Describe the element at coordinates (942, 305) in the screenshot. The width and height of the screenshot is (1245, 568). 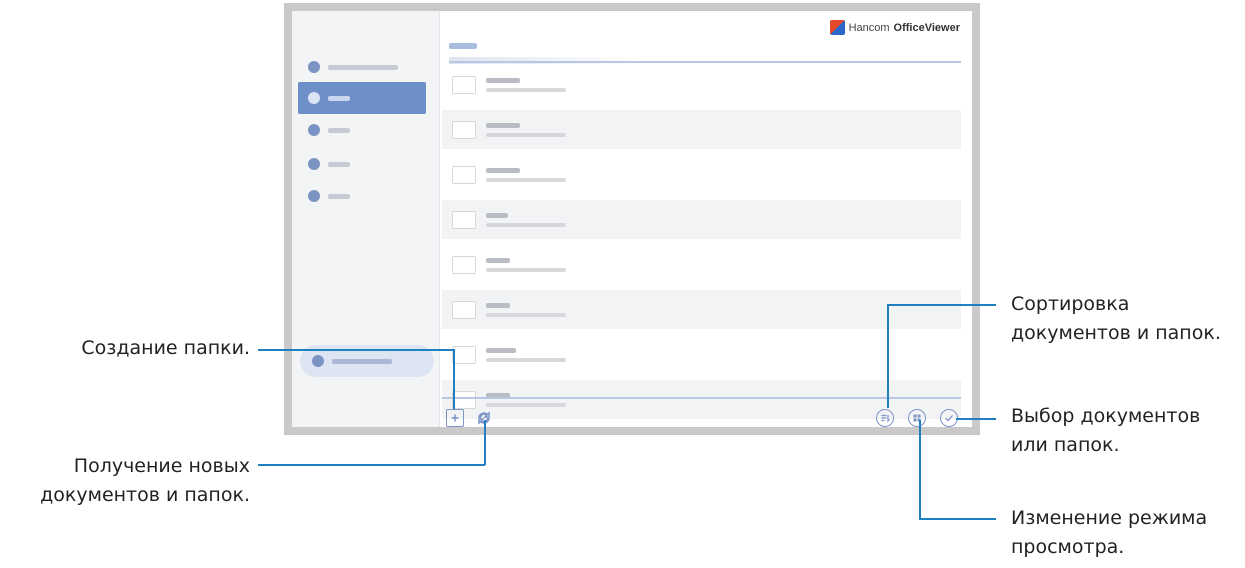
I see `callout-line-sort` at that location.